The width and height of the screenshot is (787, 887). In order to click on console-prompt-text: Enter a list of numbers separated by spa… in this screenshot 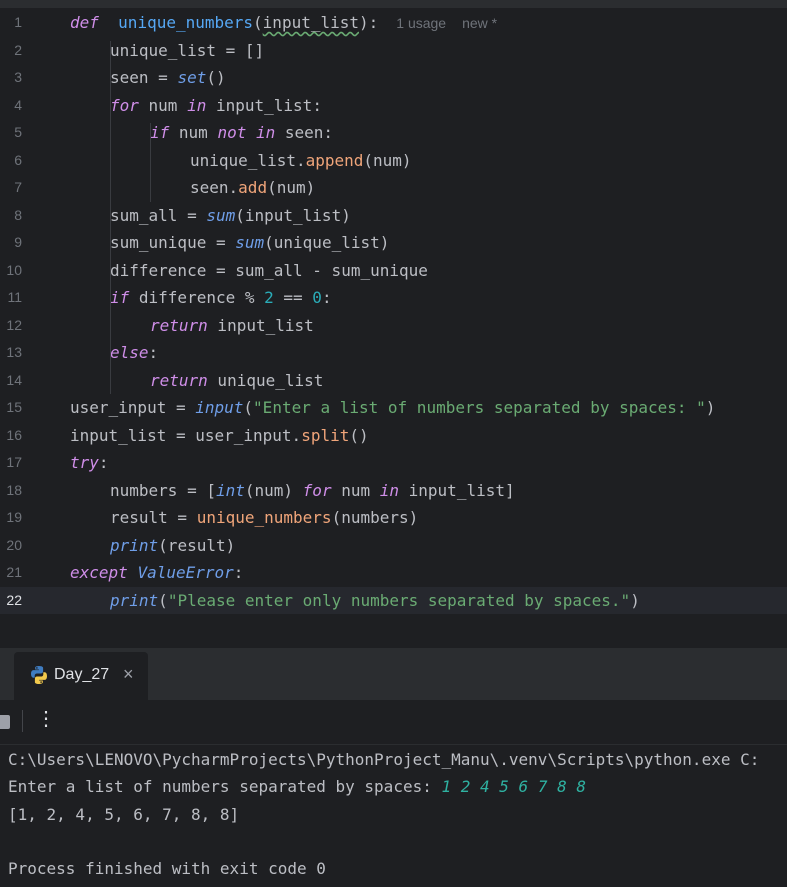, I will do `click(225, 786)`.